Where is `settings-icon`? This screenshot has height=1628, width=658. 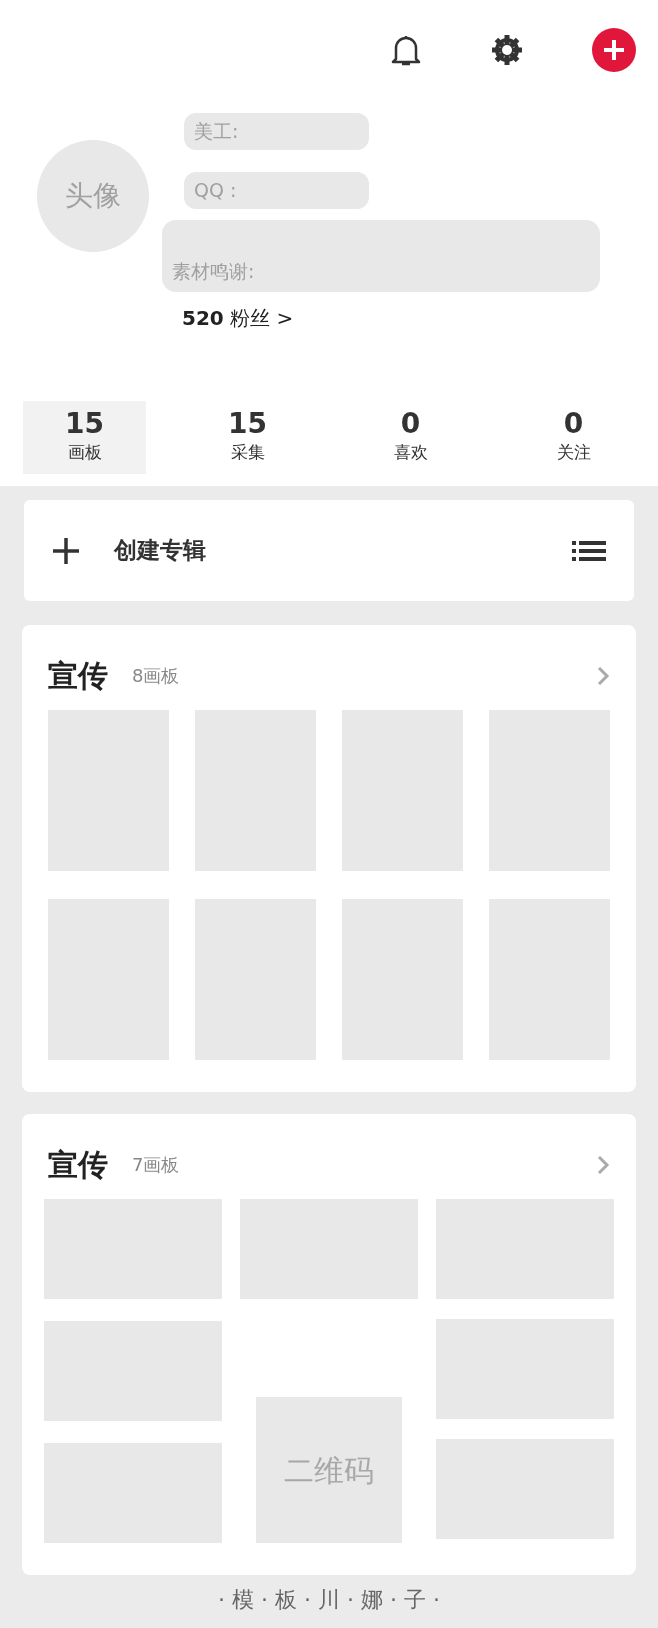 settings-icon is located at coordinates (507, 50).